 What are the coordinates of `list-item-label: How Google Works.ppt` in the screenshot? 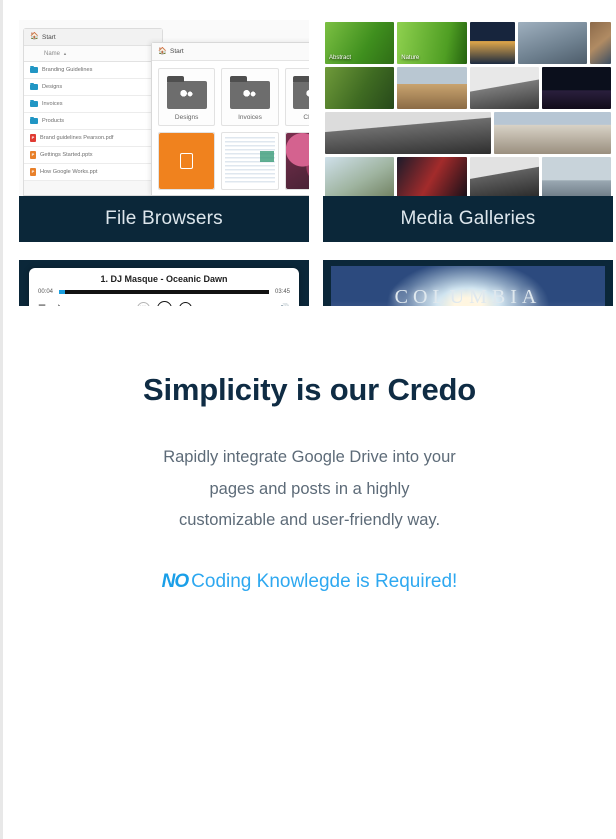 It's located at (69, 172).